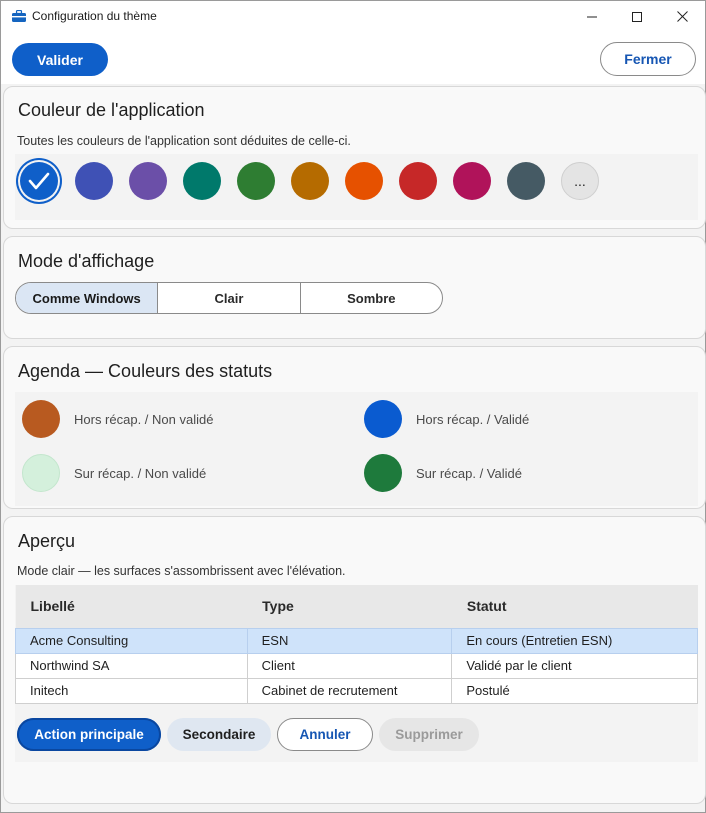  I want to click on table-cell: Initech, so click(131, 690).